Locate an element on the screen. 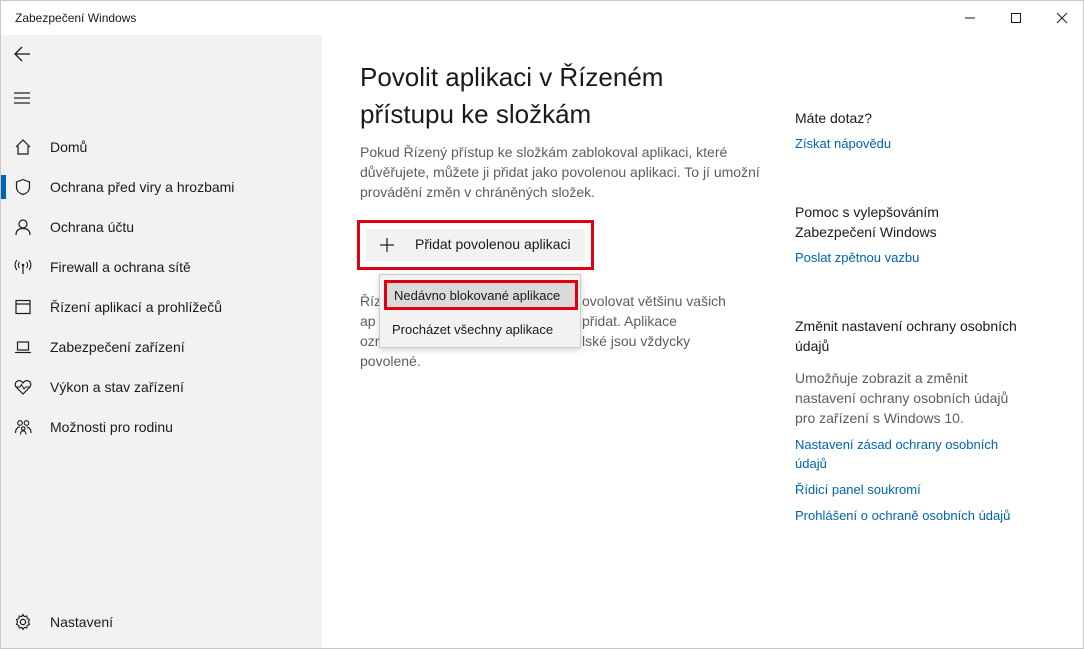 Image resolution: width=1084 pixels, height=649 pixels. sidebar-item-label: Řízení aplikací a prohlížečů is located at coordinates (136, 307).